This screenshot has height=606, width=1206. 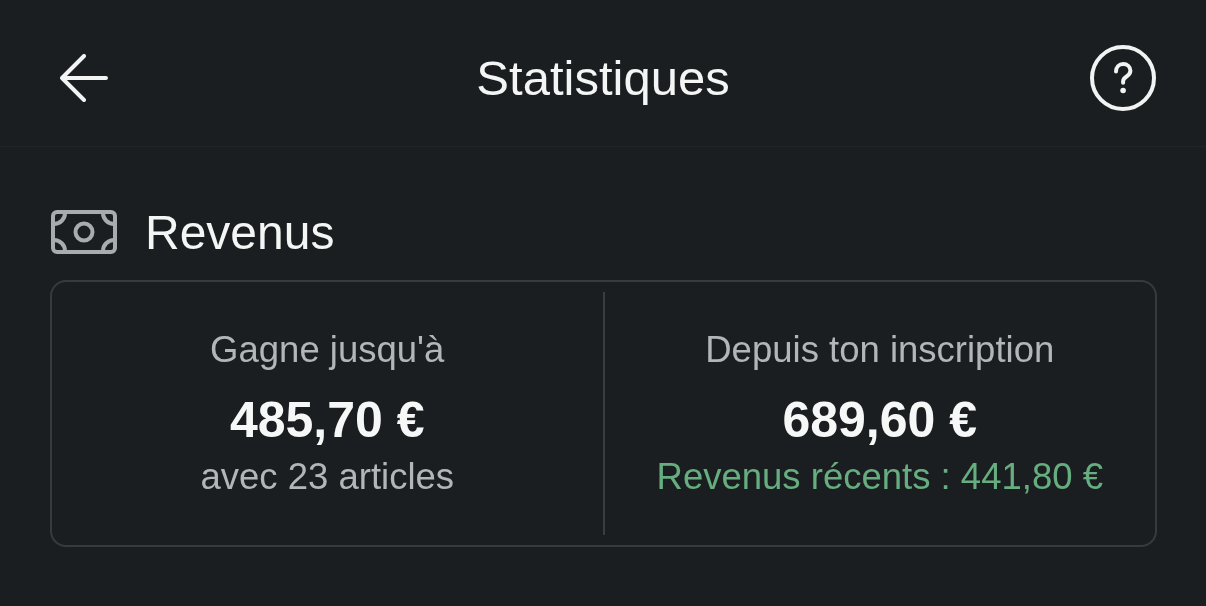 What do you see at coordinates (327, 350) in the screenshot?
I see `stat-label: Gagne jusqu'à` at bounding box center [327, 350].